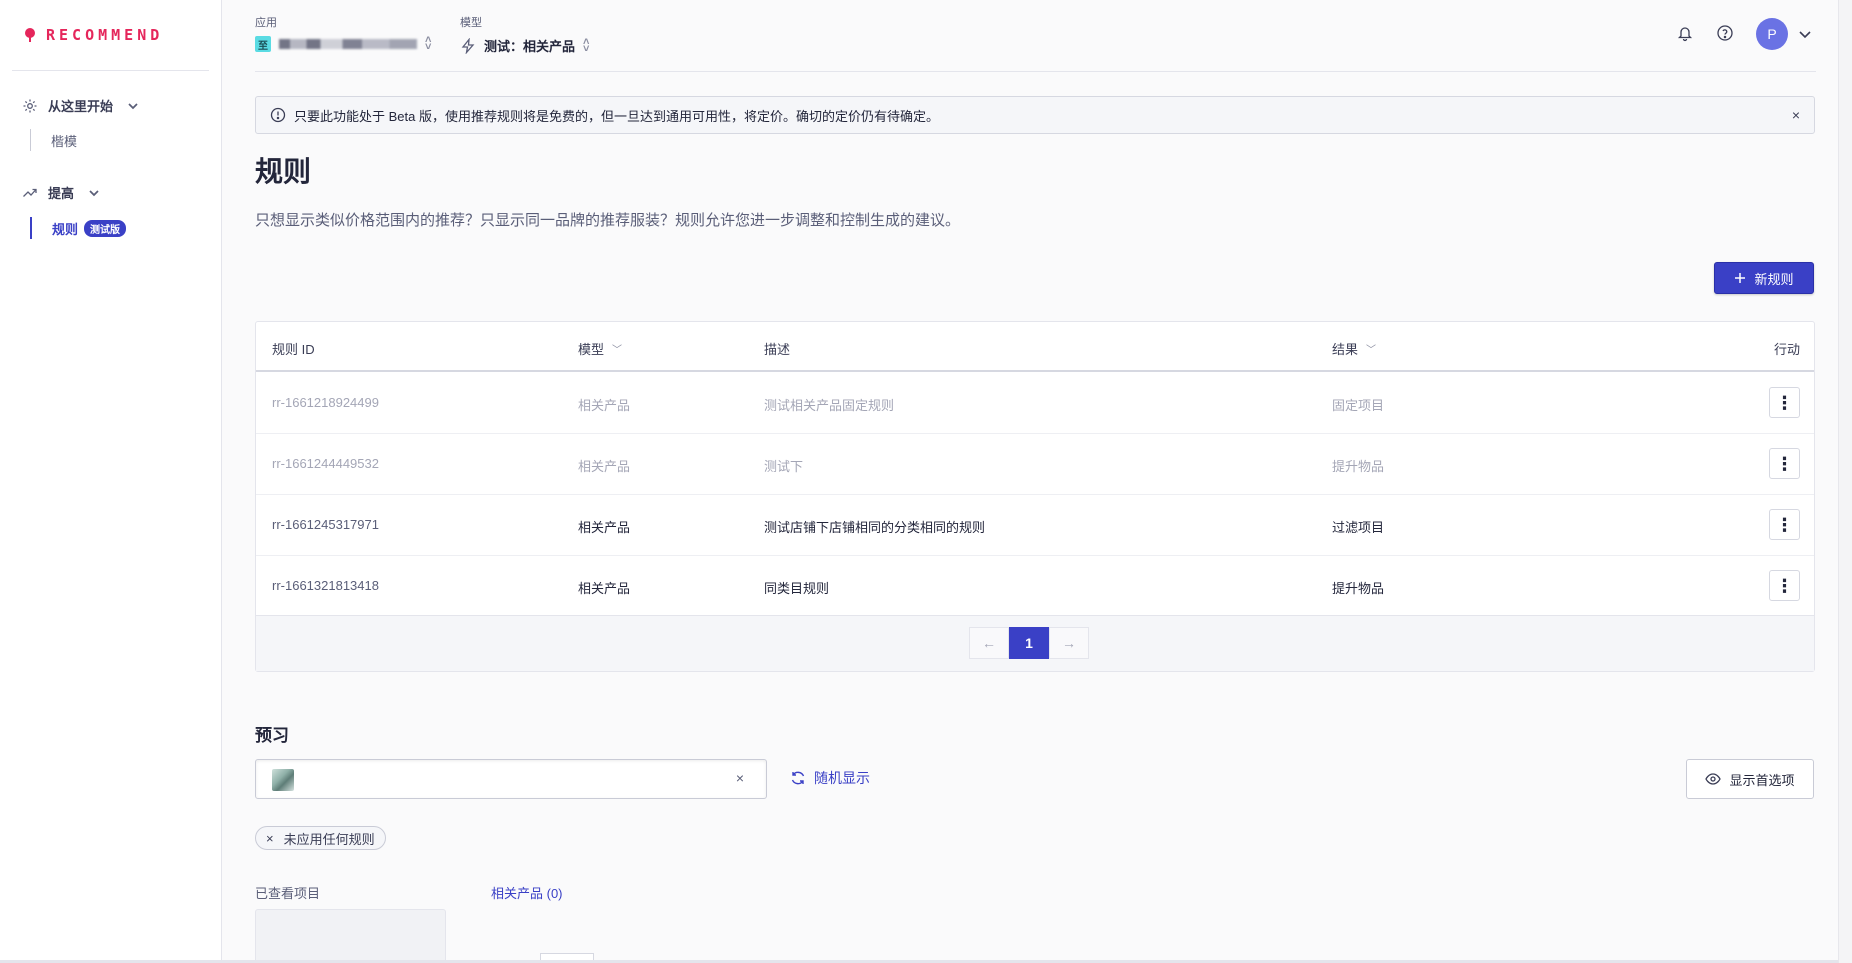 The height and width of the screenshot is (963, 1852). Describe the element at coordinates (1740, 278) in the screenshot. I see `plus-icon` at that location.